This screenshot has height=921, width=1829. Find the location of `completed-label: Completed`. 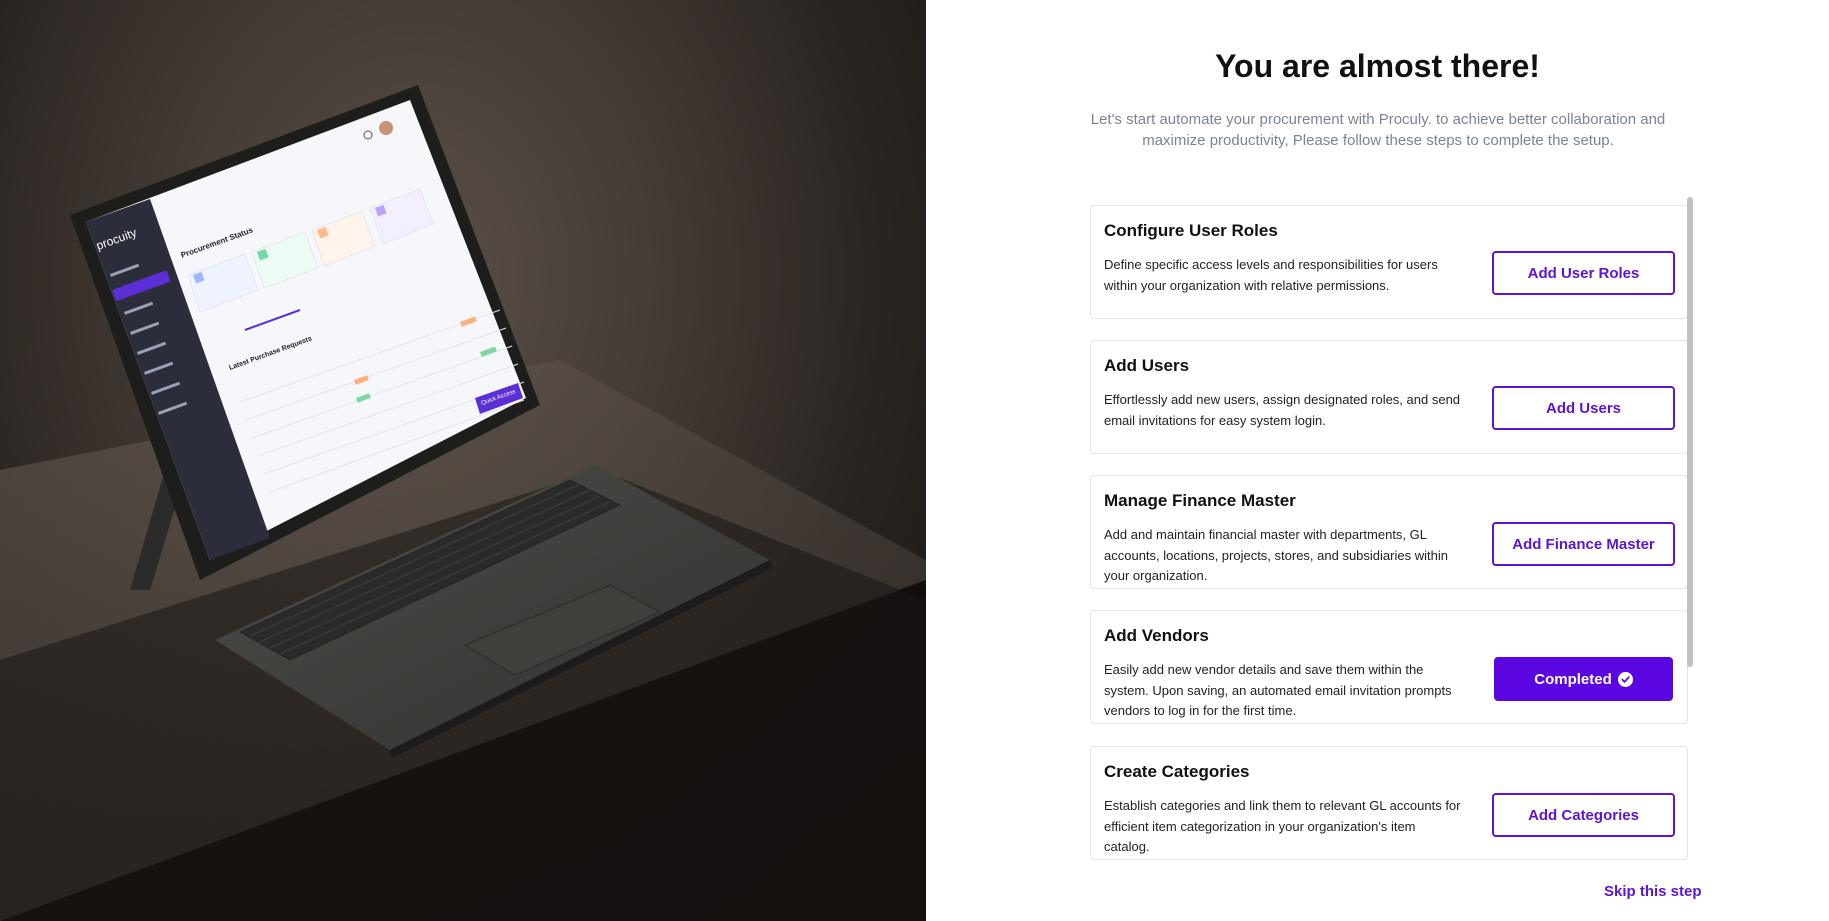

completed-label: Completed is located at coordinates (1573, 679).